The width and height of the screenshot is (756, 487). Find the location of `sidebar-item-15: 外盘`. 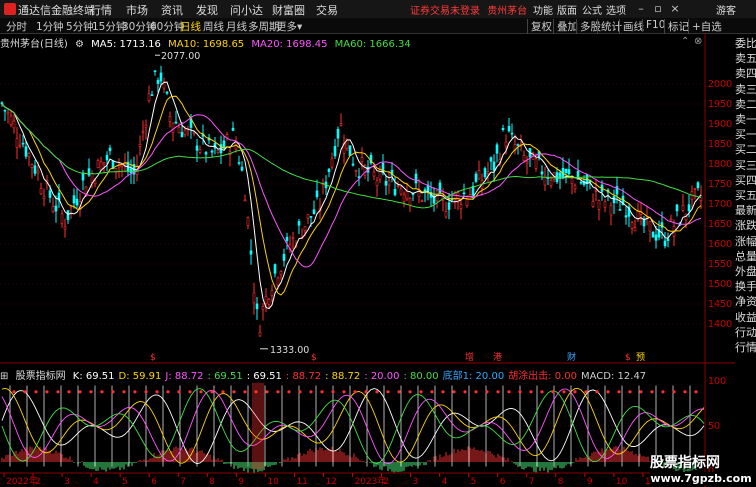

sidebar-item-15: 外盘 is located at coordinates (745, 271).